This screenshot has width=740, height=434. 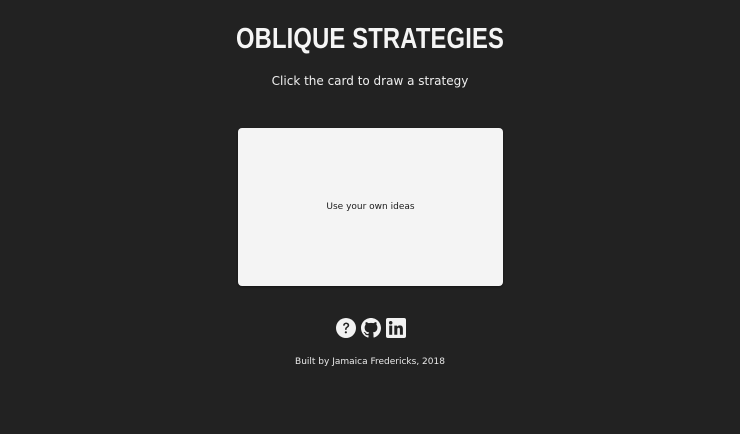 I want to click on strategy-card: Use your own ideas, so click(x=370, y=207).